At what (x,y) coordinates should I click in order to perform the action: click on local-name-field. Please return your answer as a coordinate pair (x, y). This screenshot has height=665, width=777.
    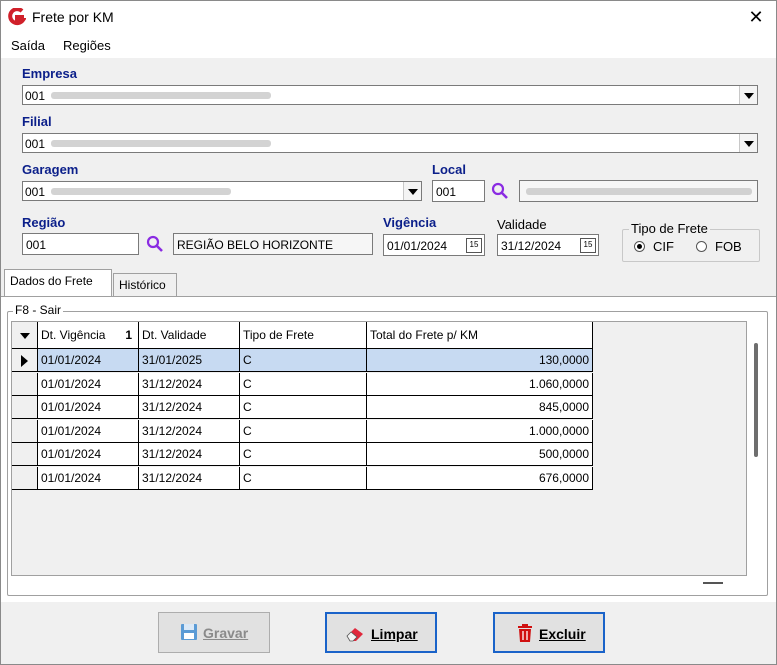
    Looking at the image, I should click on (638, 191).